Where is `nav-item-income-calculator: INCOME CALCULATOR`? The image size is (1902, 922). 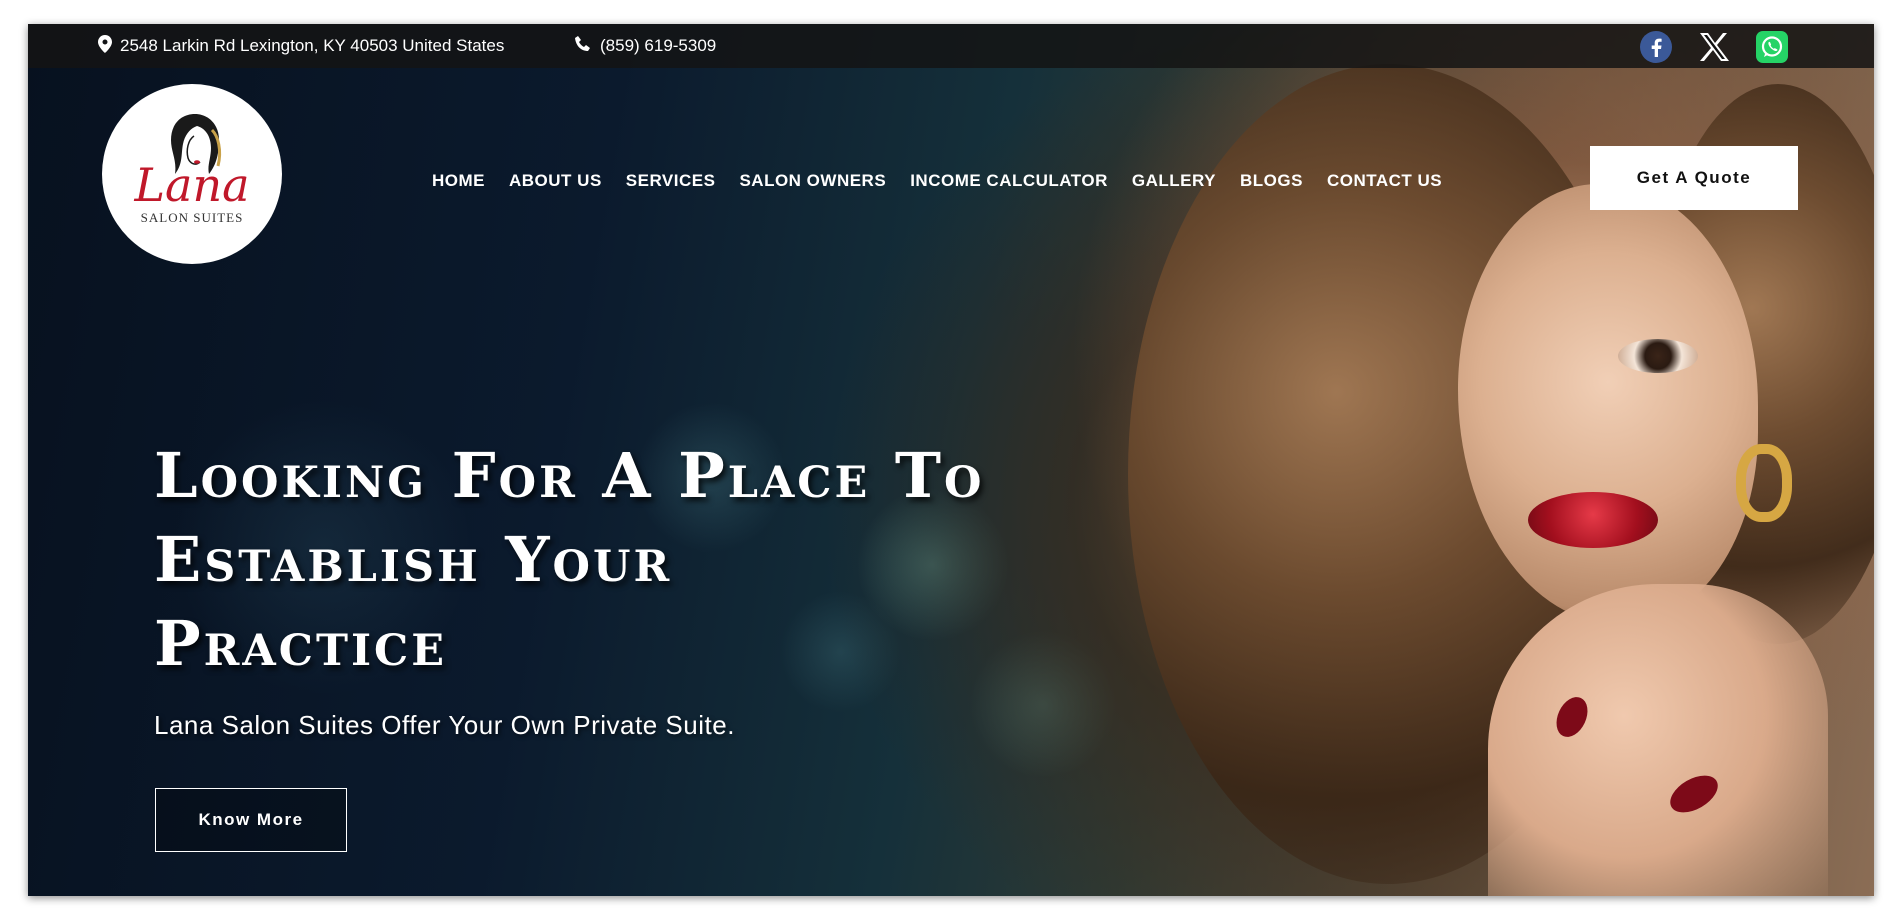 nav-item-income-calculator: INCOME CALCULATOR is located at coordinates (1009, 181).